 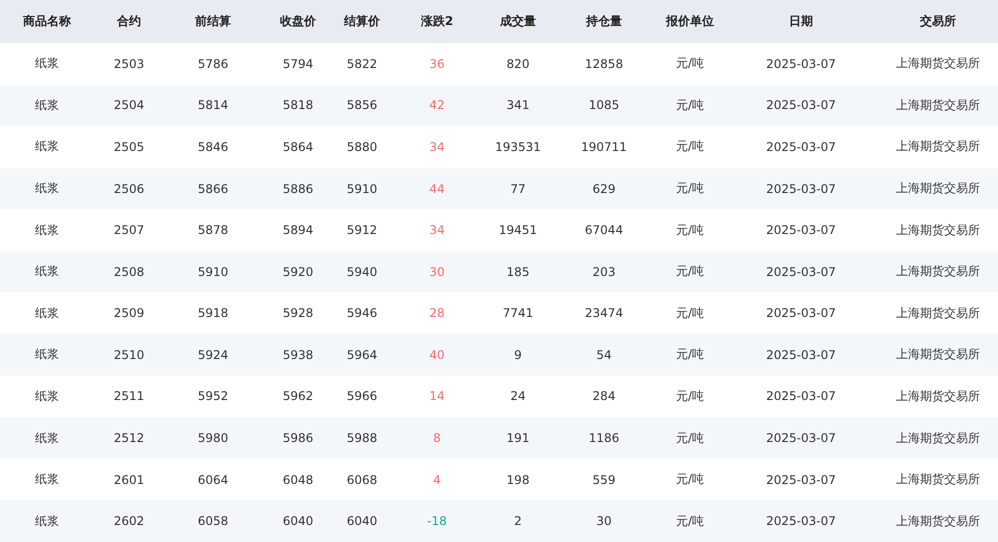 I want to click on table-cell: 54, so click(x=604, y=355).